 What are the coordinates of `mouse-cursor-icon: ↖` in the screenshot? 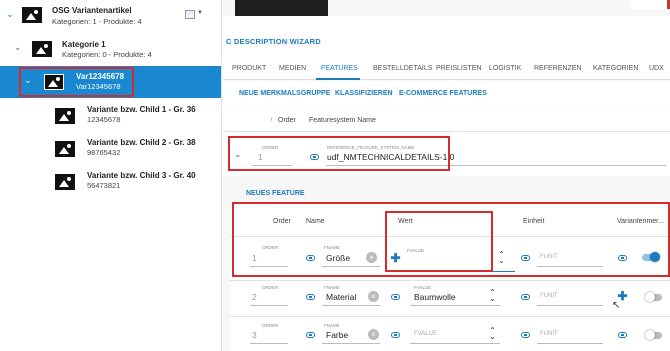 It's located at (616, 305).